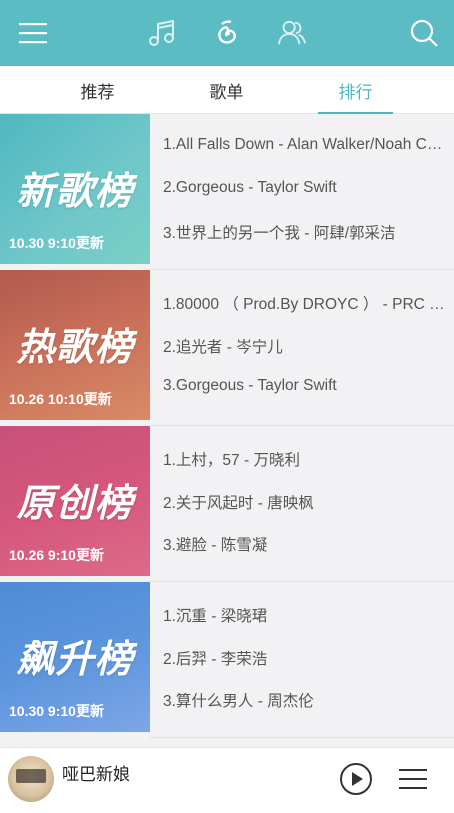  I want to click on divider, so click(302, 737).